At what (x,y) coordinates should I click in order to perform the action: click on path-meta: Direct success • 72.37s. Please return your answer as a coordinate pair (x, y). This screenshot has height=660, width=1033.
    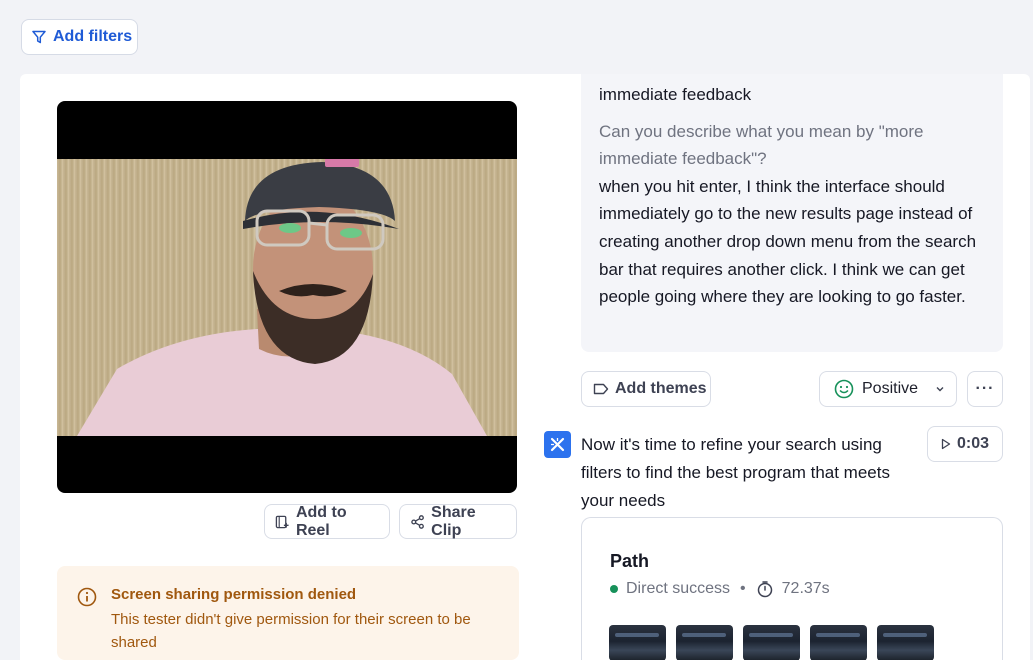
    Looking at the image, I should click on (806, 589).